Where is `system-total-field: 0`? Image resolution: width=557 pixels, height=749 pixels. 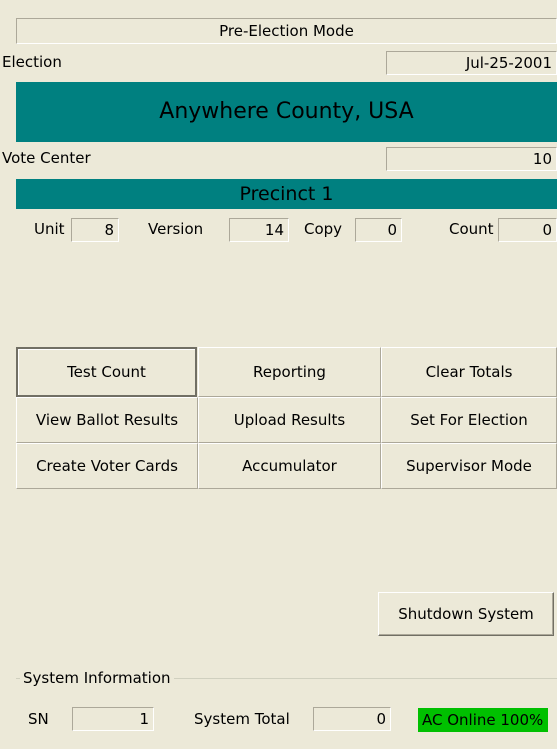
system-total-field: 0 is located at coordinates (352, 719).